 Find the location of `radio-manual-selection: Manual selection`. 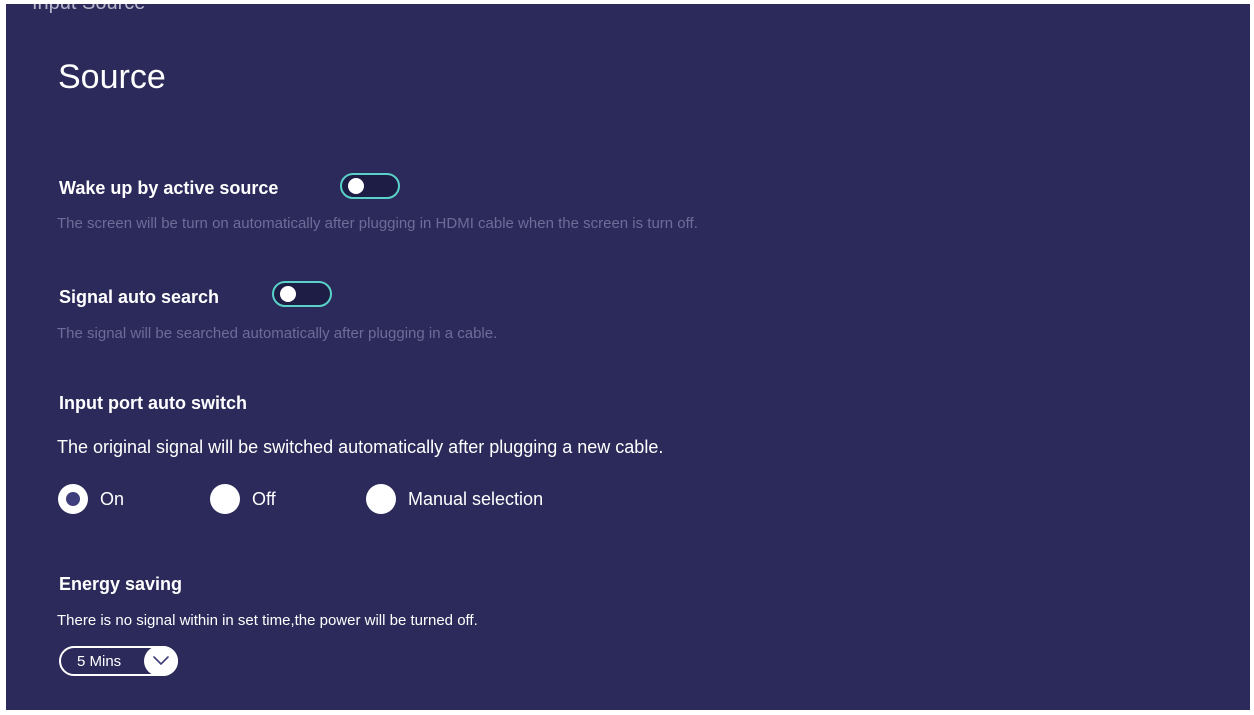

radio-manual-selection: Manual selection is located at coordinates (454, 499).